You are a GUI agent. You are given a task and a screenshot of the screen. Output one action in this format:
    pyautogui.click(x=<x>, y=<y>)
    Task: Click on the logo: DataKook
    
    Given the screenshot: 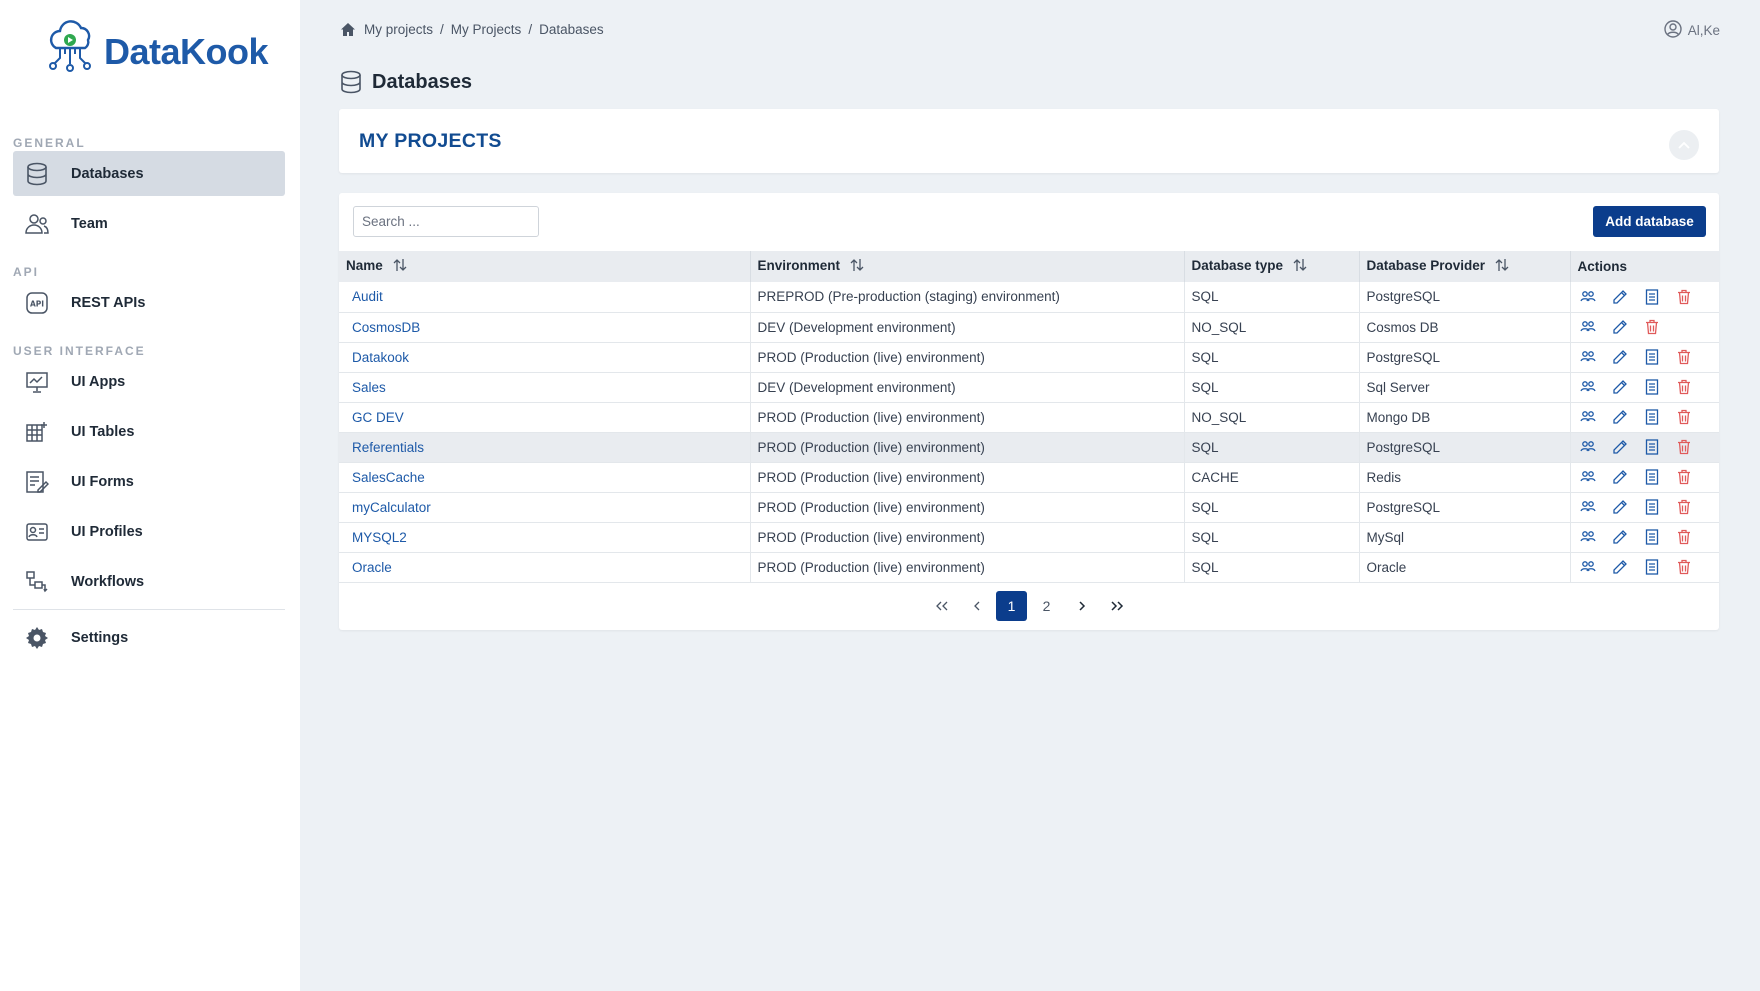 What is the action you would take?
    pyautogui.click(x=157, y=51)
    